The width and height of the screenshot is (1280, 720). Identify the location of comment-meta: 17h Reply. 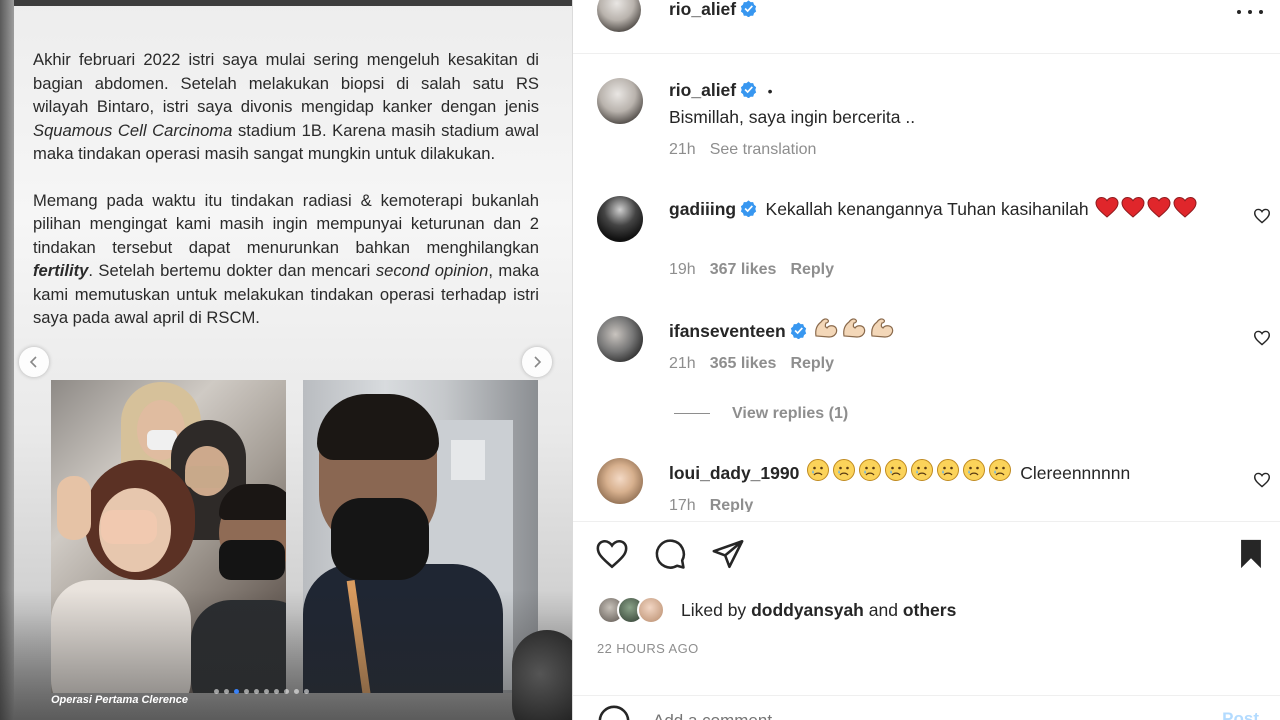
(718, 504).